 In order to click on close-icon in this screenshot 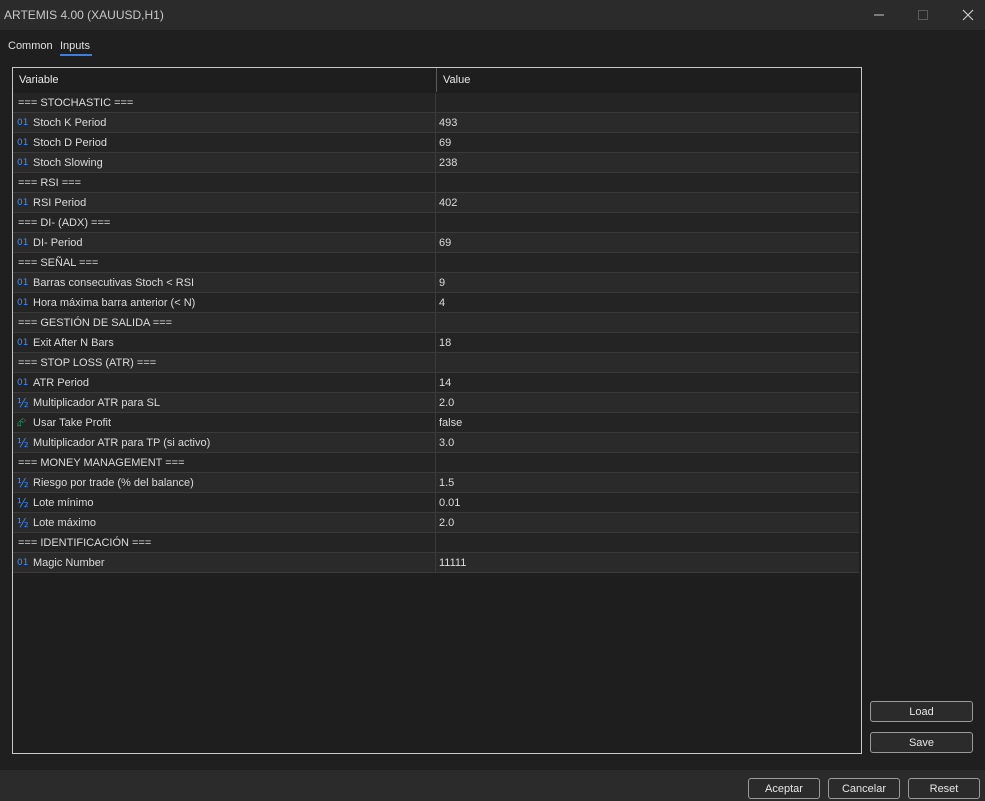, I will do `click(968, 15)`.